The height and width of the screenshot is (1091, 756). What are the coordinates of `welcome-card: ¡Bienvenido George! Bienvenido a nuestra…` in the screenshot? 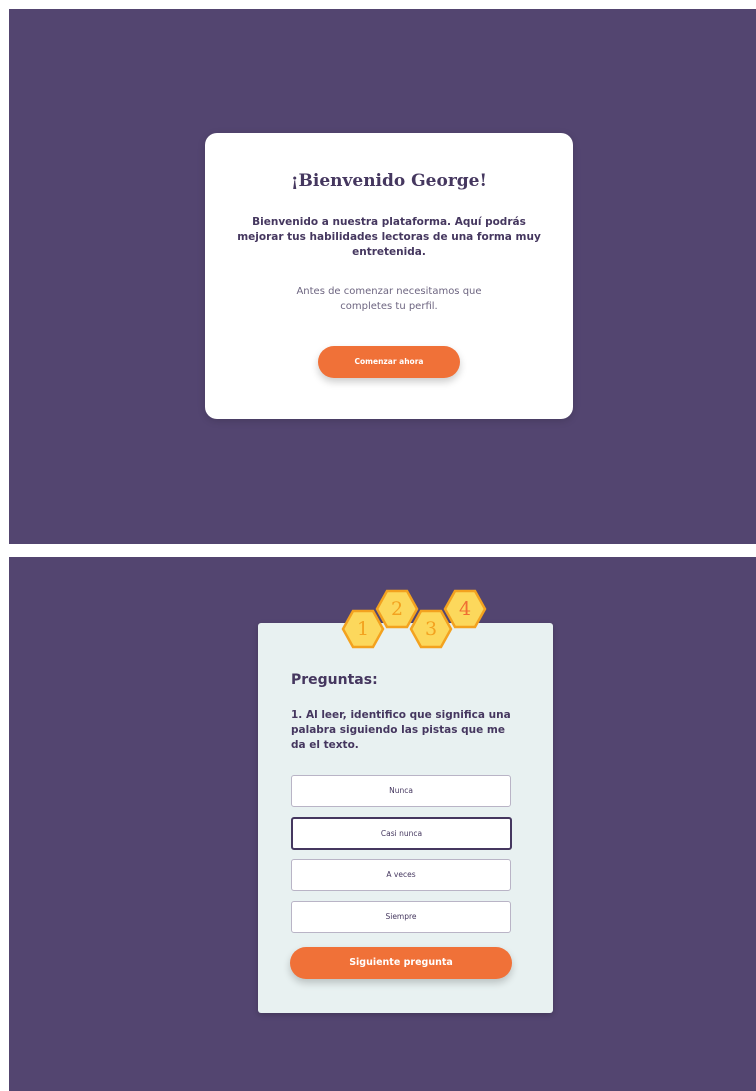 It's located at (389, 276).